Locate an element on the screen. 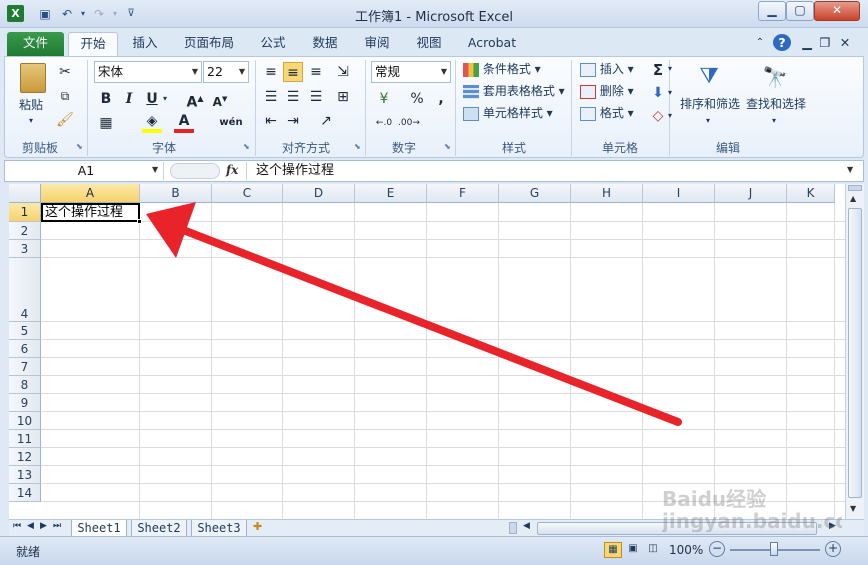  paste-dropdown-icon: ▾ is located at coordinates (31, 121).